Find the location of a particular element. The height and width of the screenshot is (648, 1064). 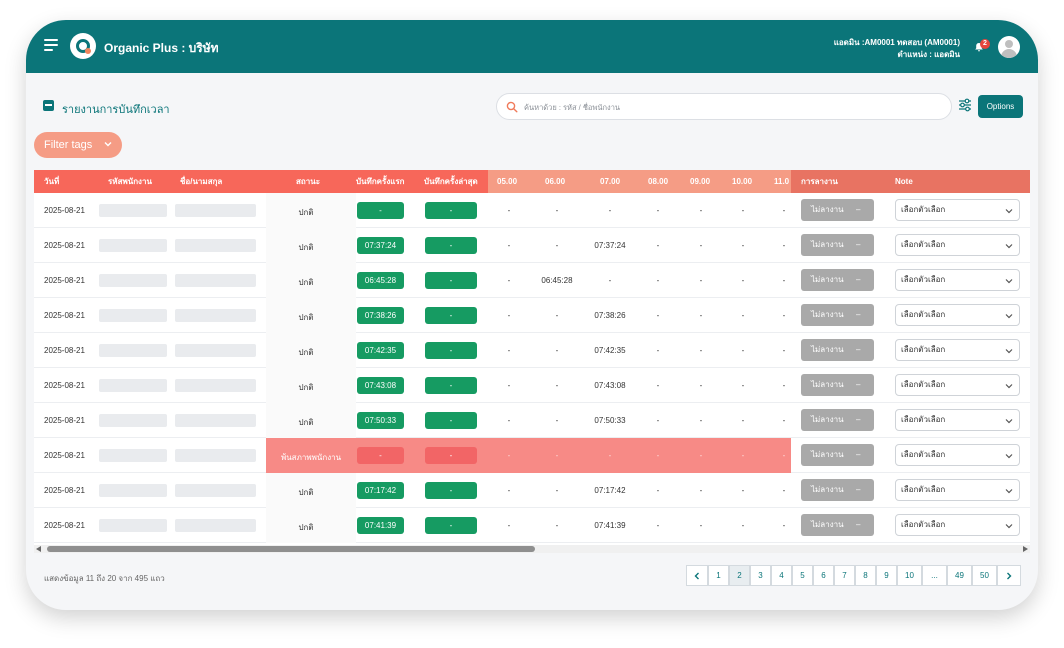

notification-badge: 2 is located at coordinates (985, 44).